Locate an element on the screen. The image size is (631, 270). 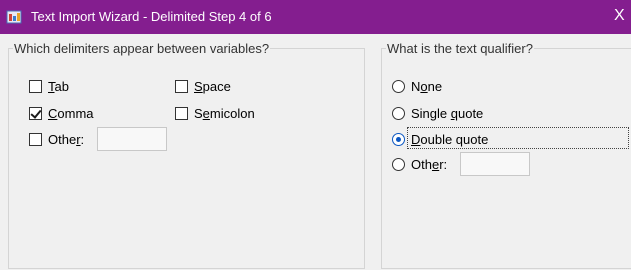
space-checkbox: Space is located at coordinates (203, 86).